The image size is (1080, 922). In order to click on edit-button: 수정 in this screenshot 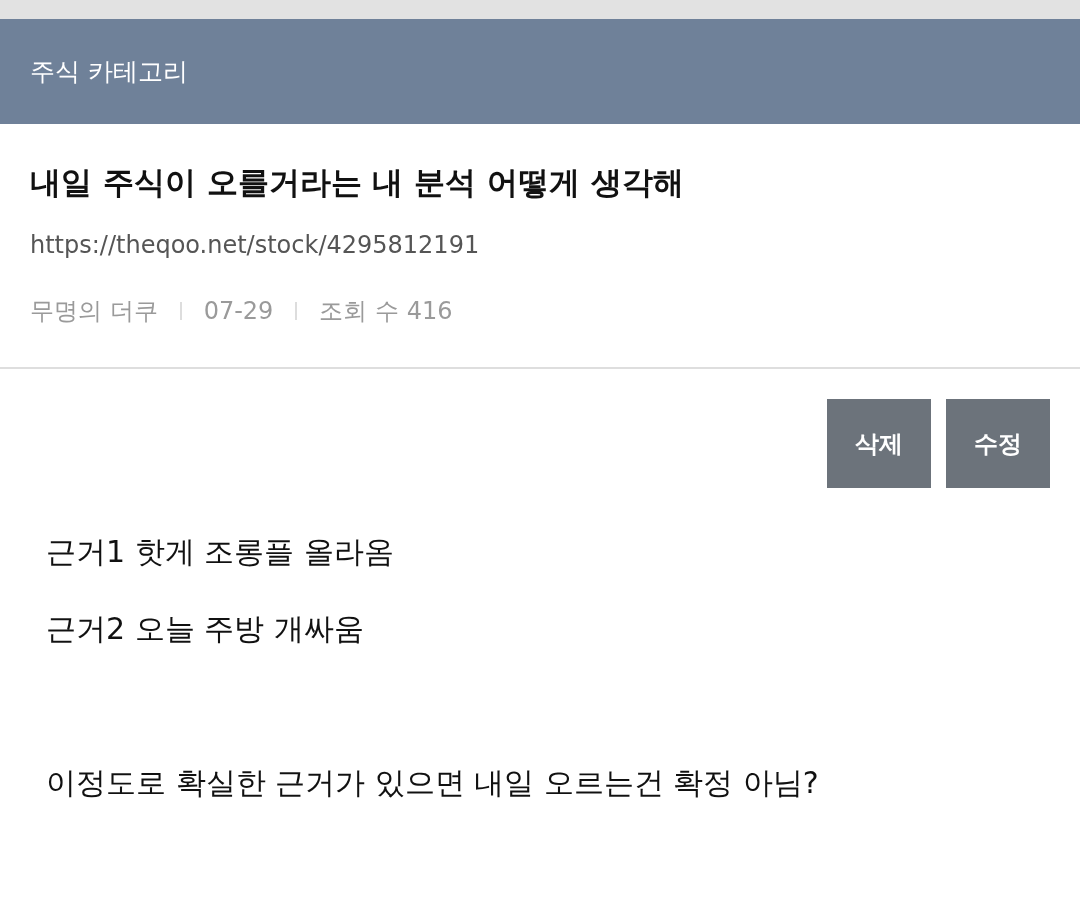, I will do `click(998, 443)`.